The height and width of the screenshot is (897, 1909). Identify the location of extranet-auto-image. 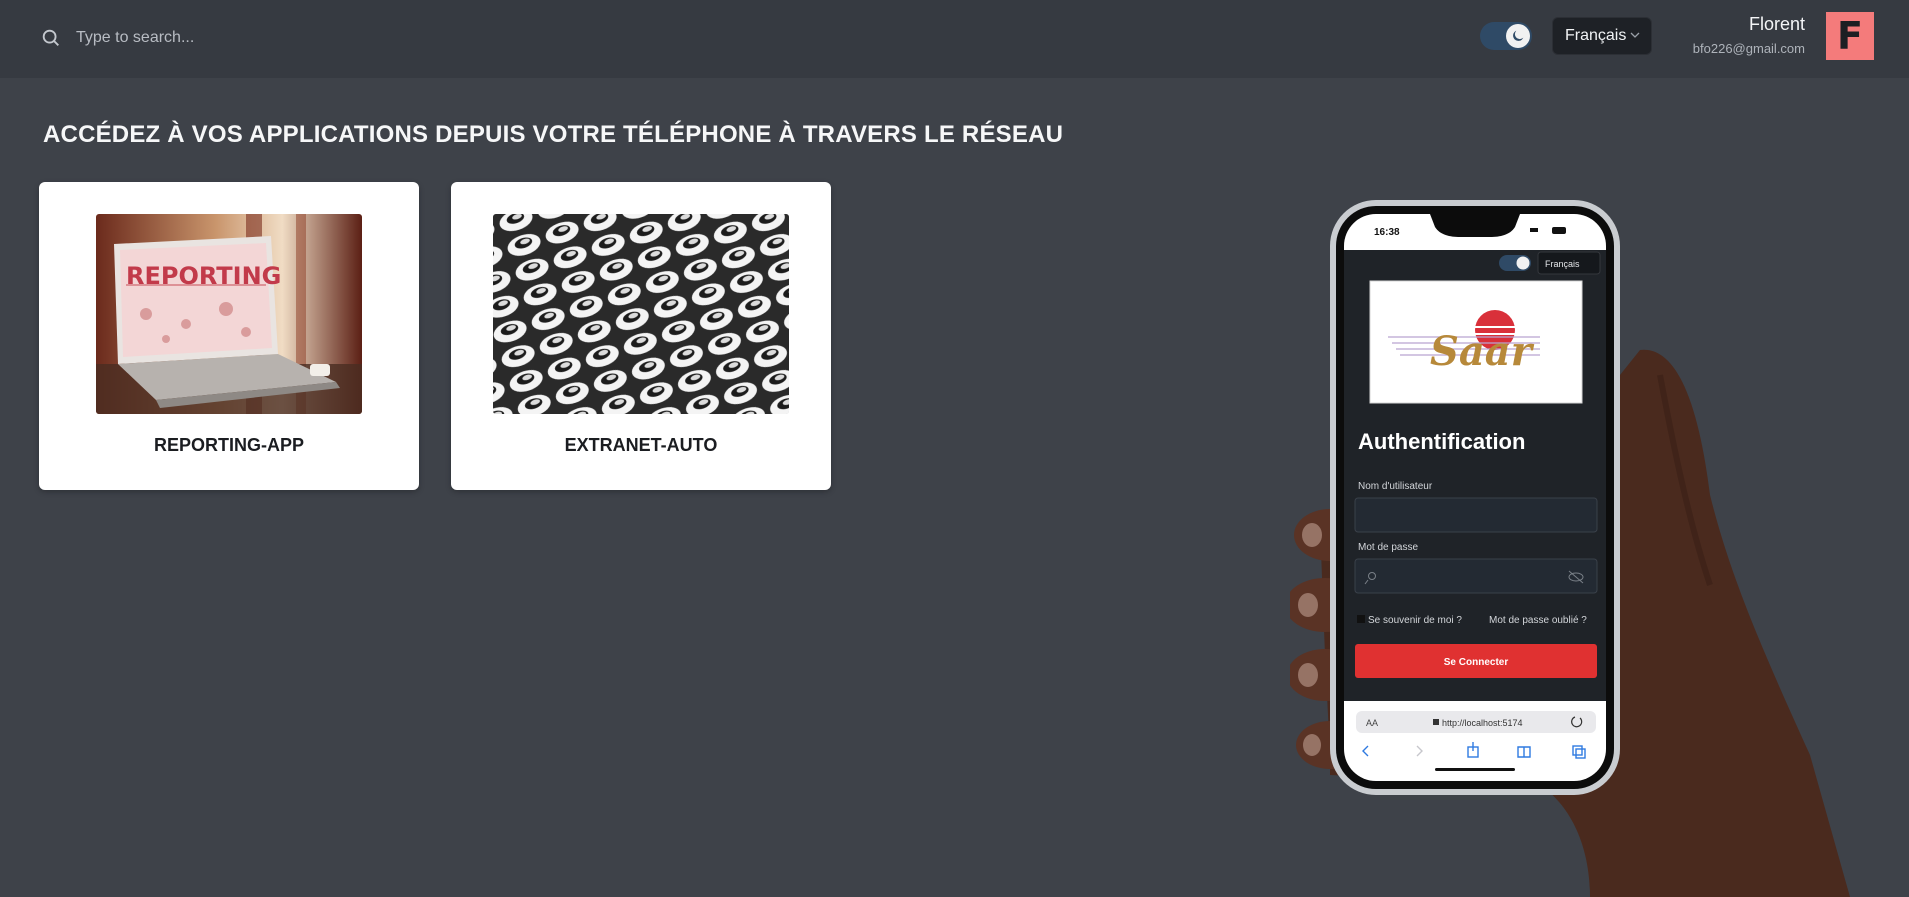
(641, 314).